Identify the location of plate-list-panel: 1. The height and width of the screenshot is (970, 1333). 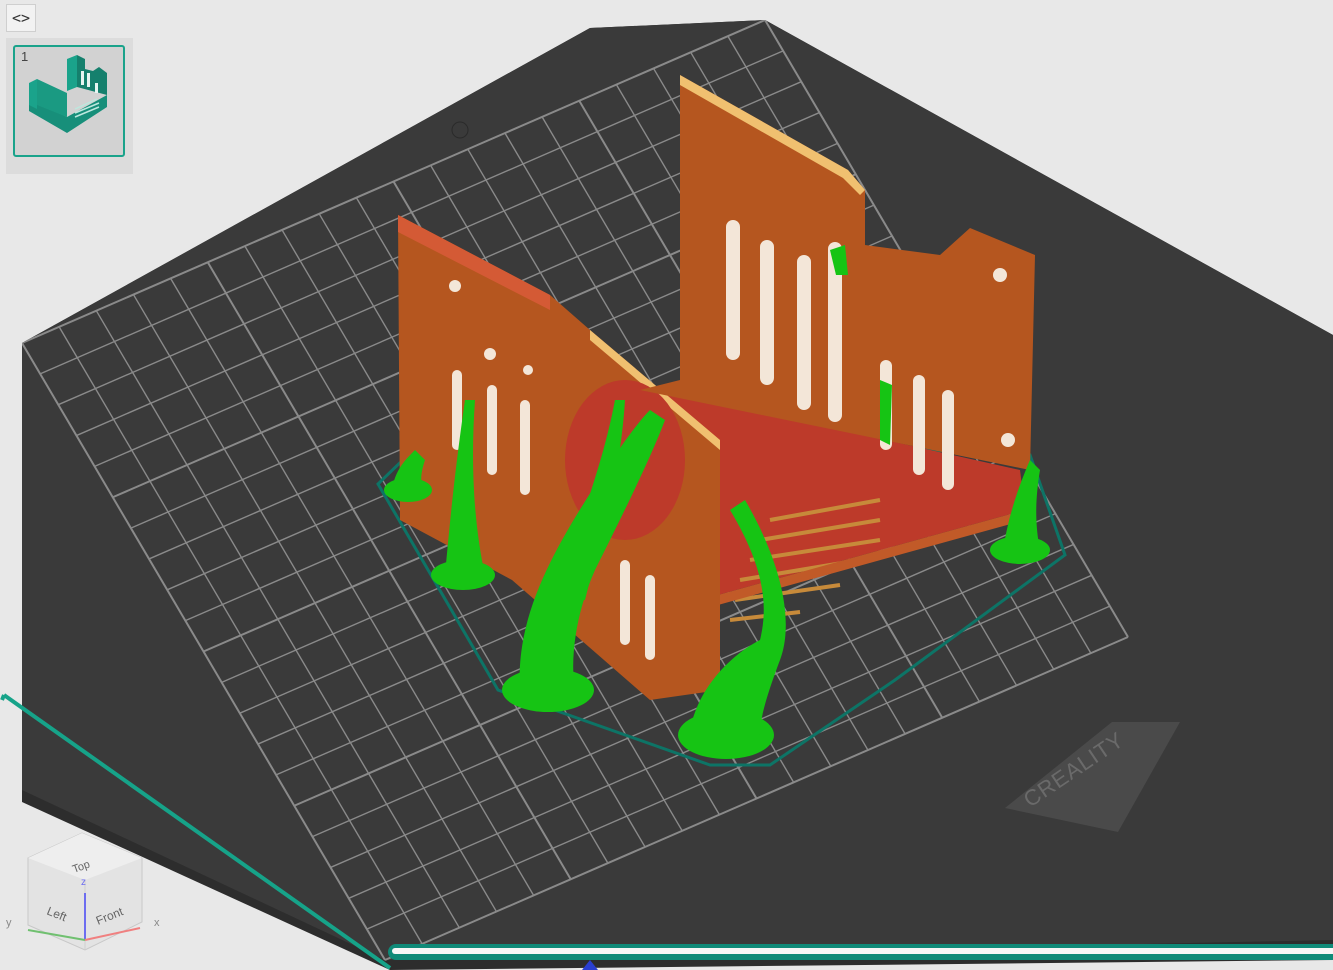
(69, 106).